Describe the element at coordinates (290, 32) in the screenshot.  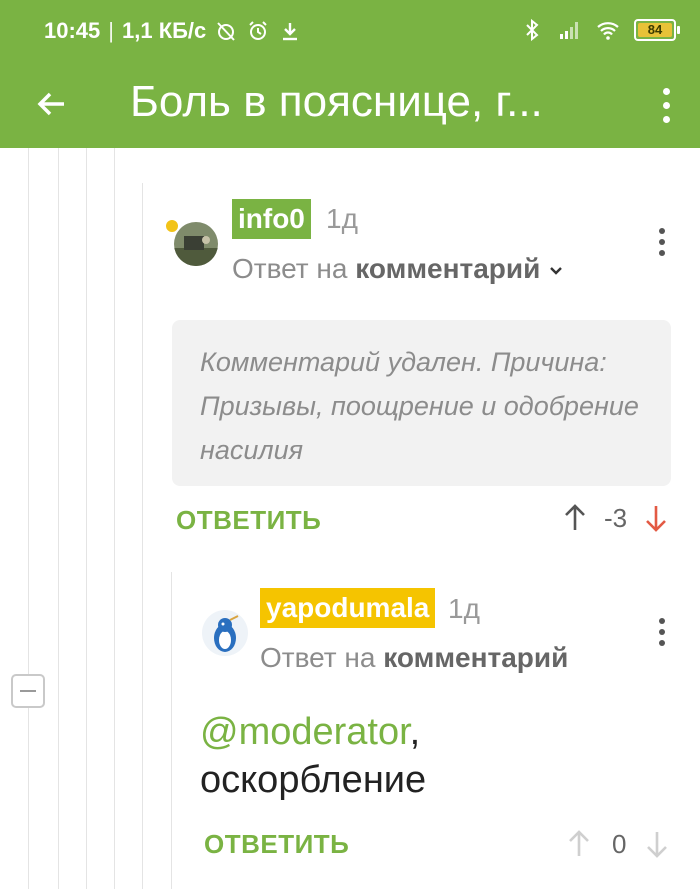
I see `download-icon` at that location.